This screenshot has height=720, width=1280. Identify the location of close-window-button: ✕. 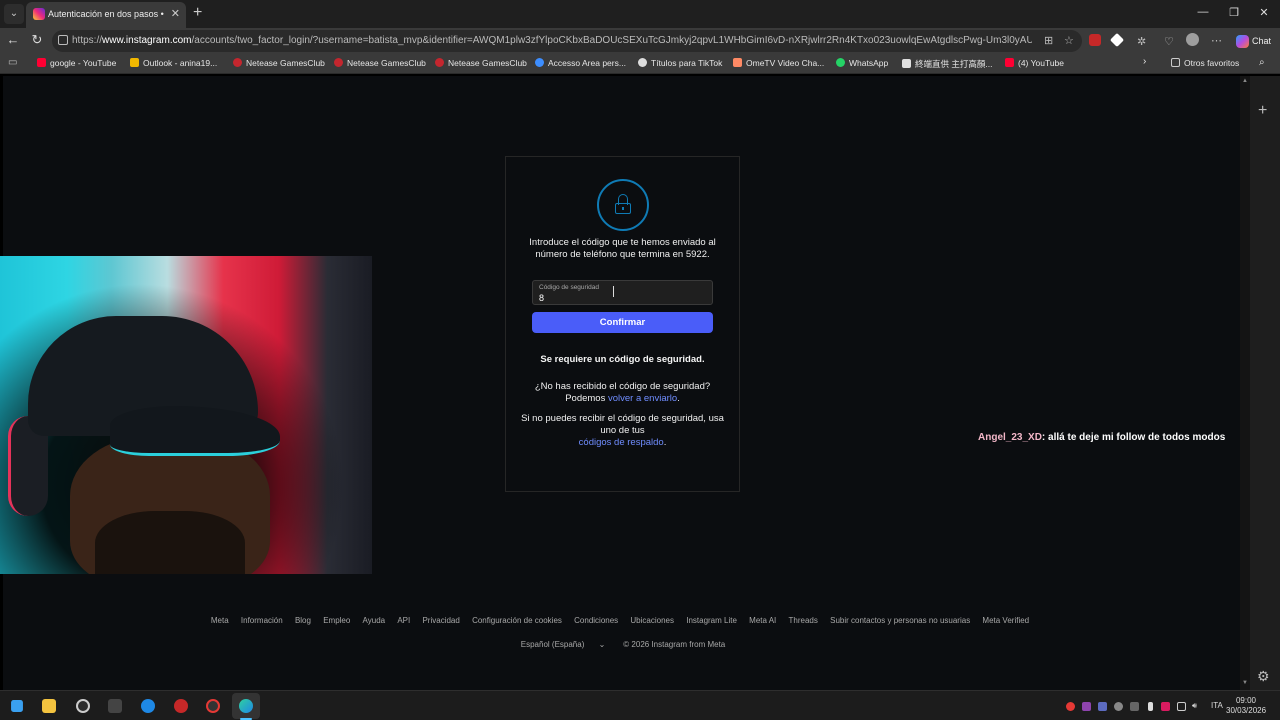
(1264, 12).